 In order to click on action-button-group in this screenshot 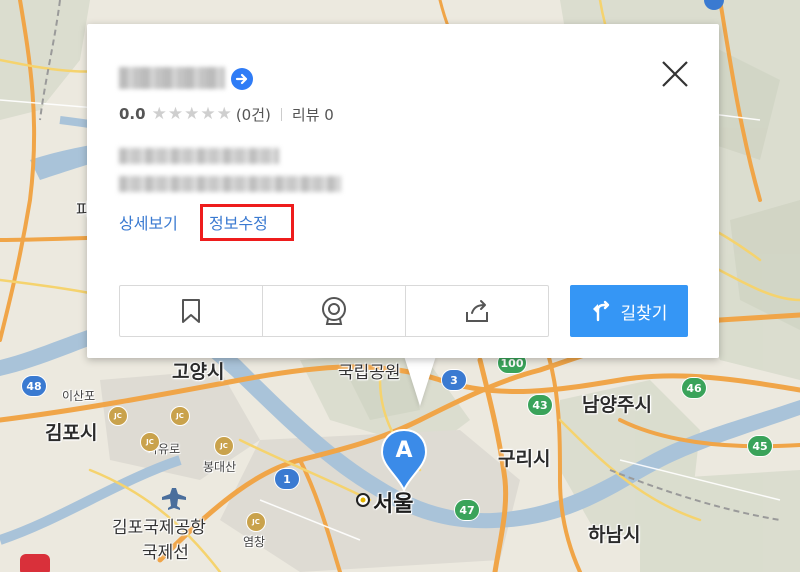, I will do `click(334, 311)`.